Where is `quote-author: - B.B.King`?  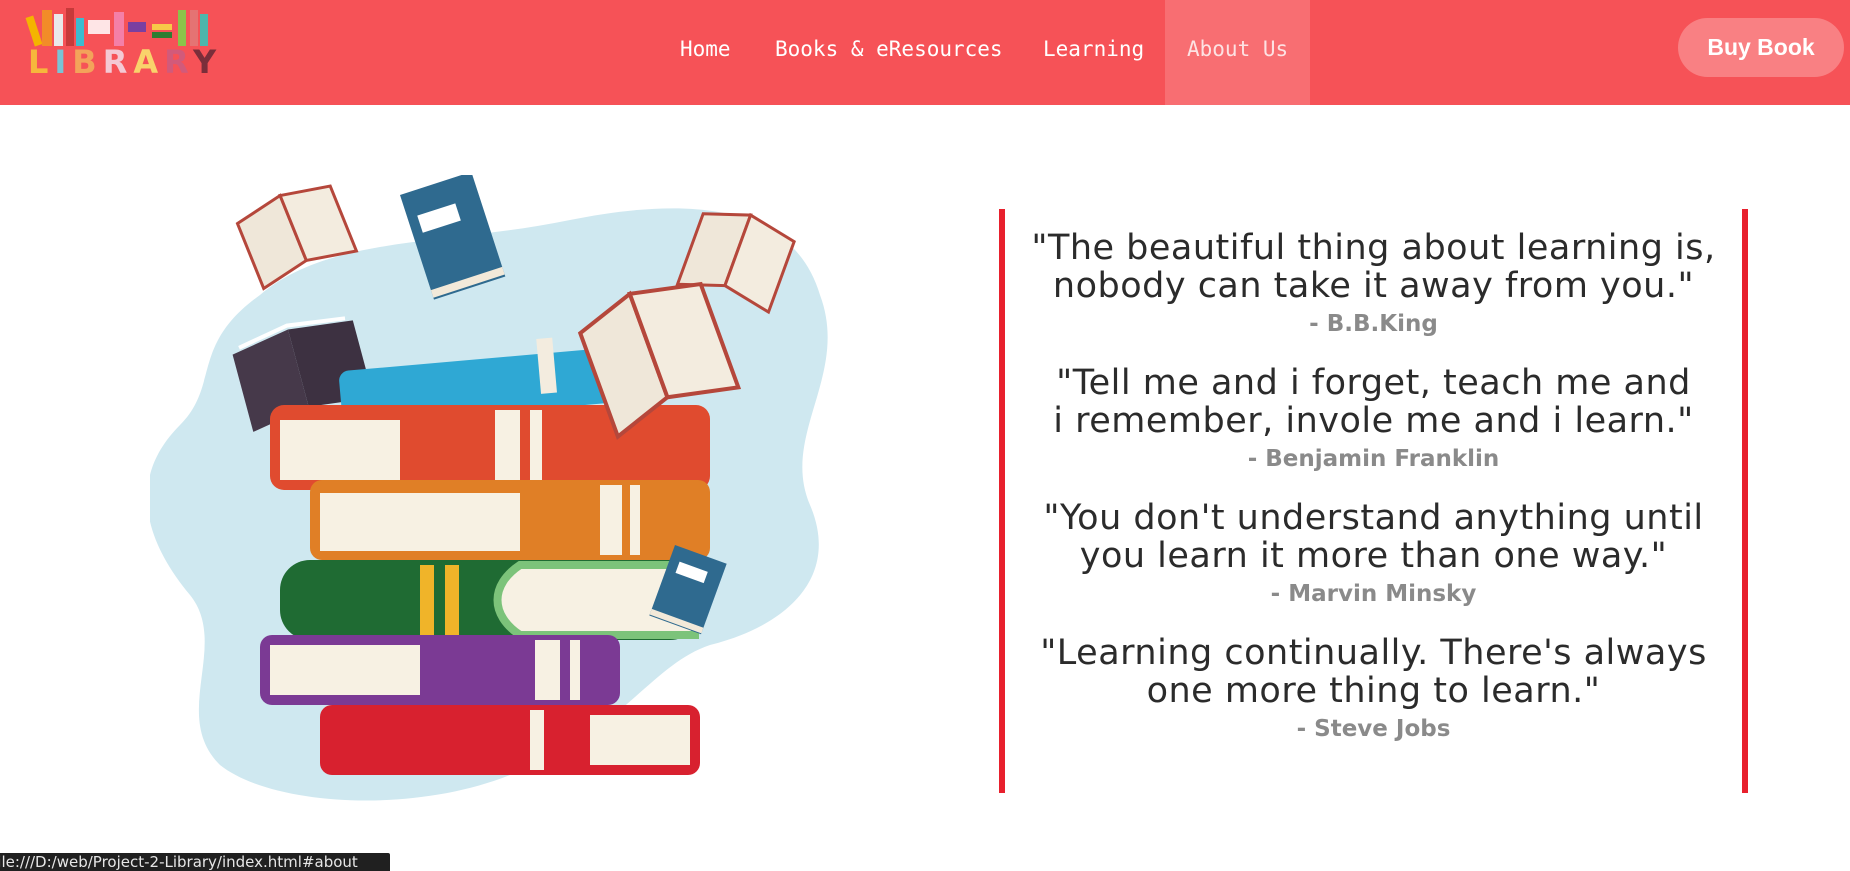
quote-author: - B.B.King is located at coordinates (1373, 324).